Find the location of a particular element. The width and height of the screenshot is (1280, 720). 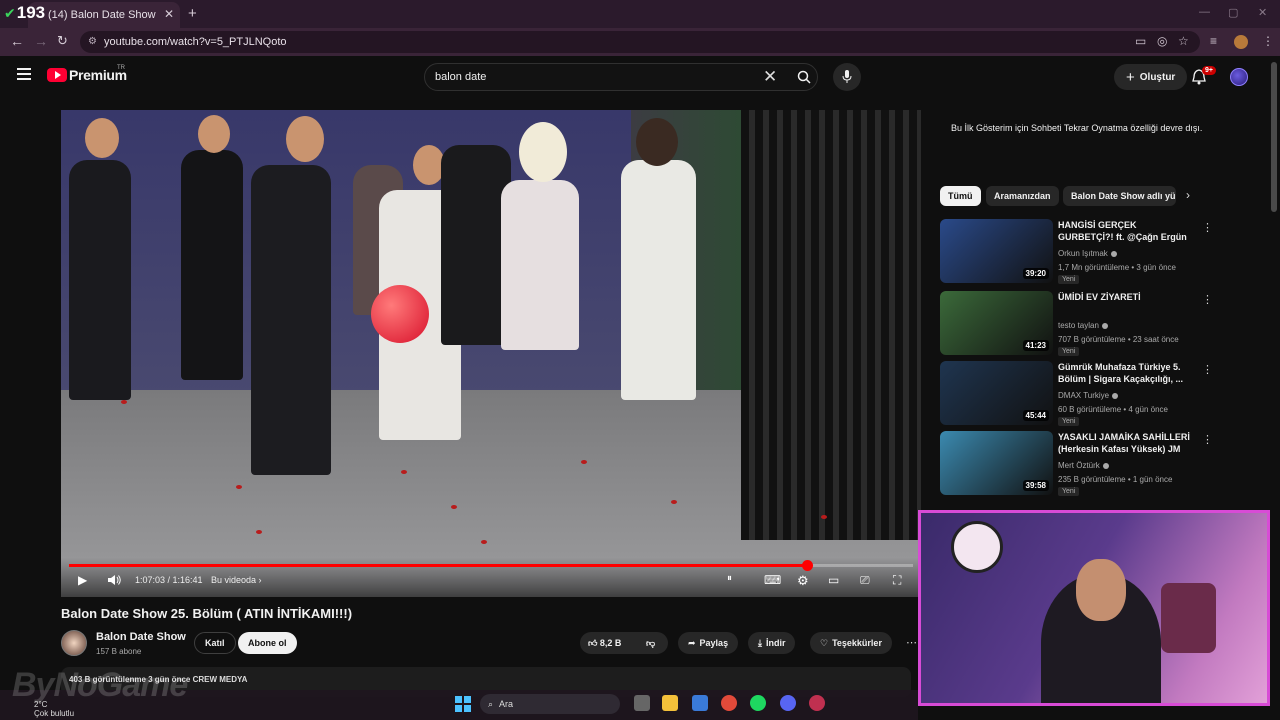

menu-list-icon: ≡ is located at coordinates (1213, 41).